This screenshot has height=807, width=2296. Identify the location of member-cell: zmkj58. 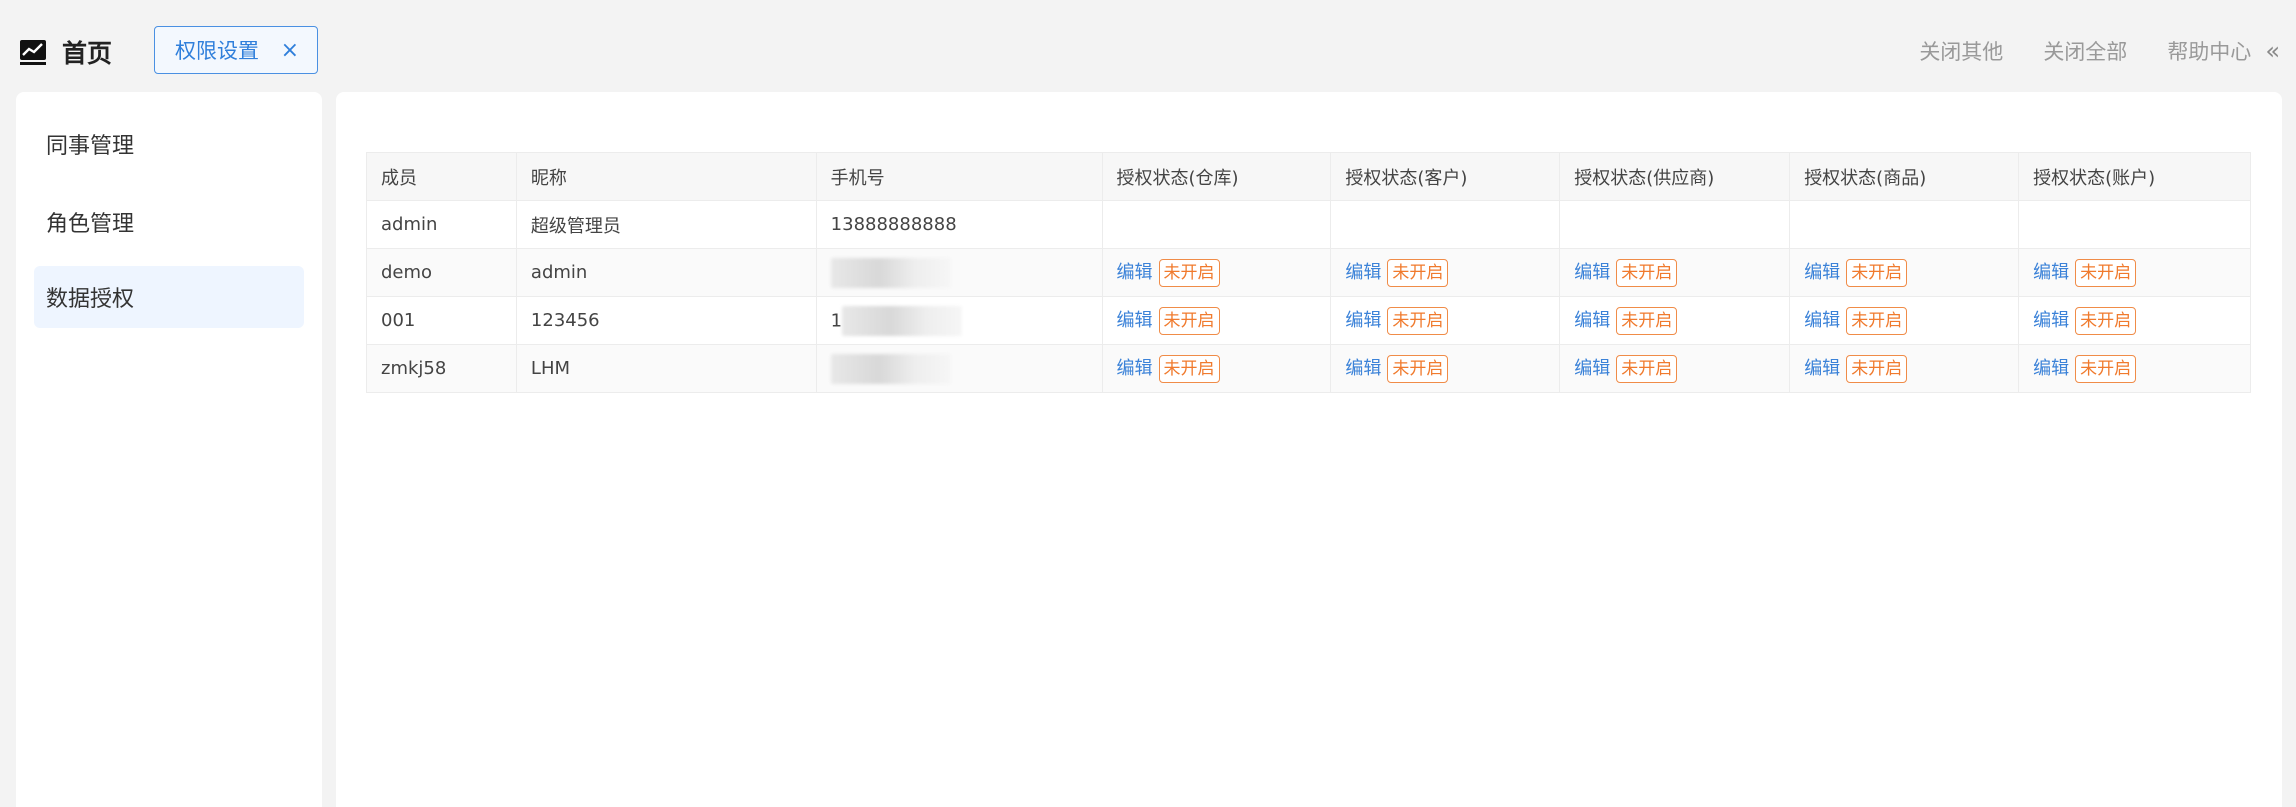
(441, 368).